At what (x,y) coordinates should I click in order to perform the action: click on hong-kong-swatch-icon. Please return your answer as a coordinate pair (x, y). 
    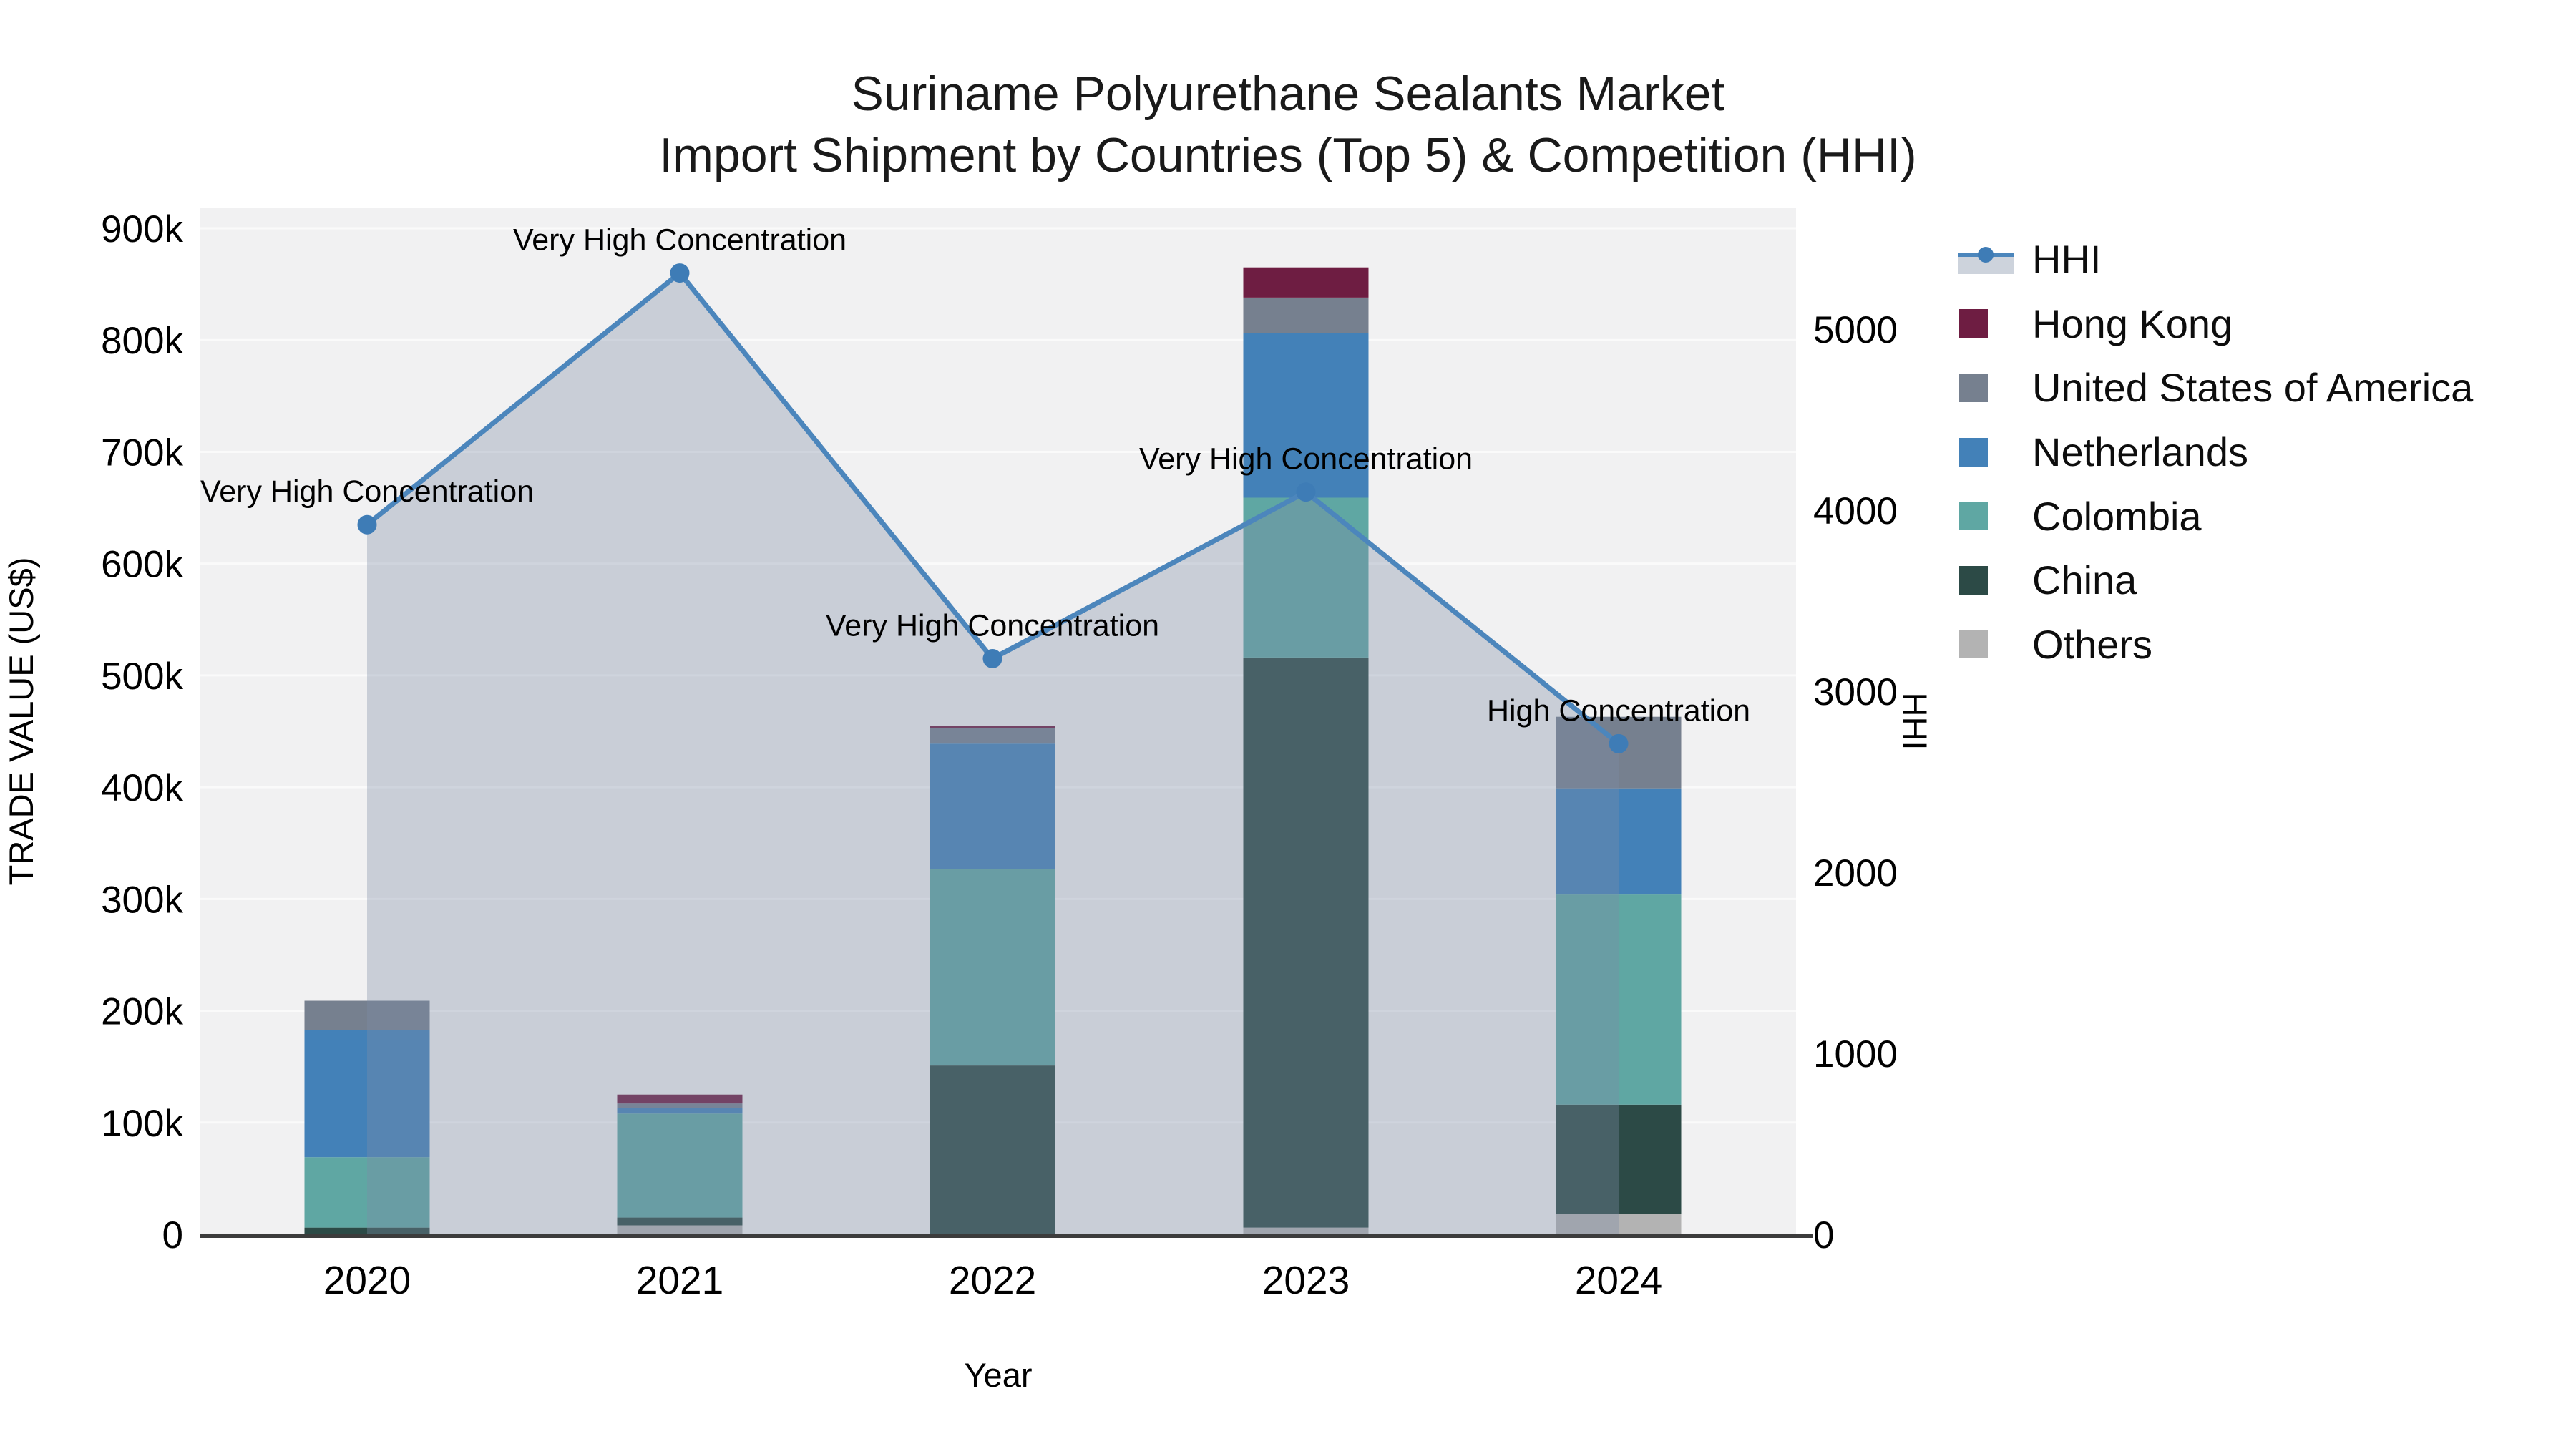
    Looking at the image, I should click on (1973, 323).